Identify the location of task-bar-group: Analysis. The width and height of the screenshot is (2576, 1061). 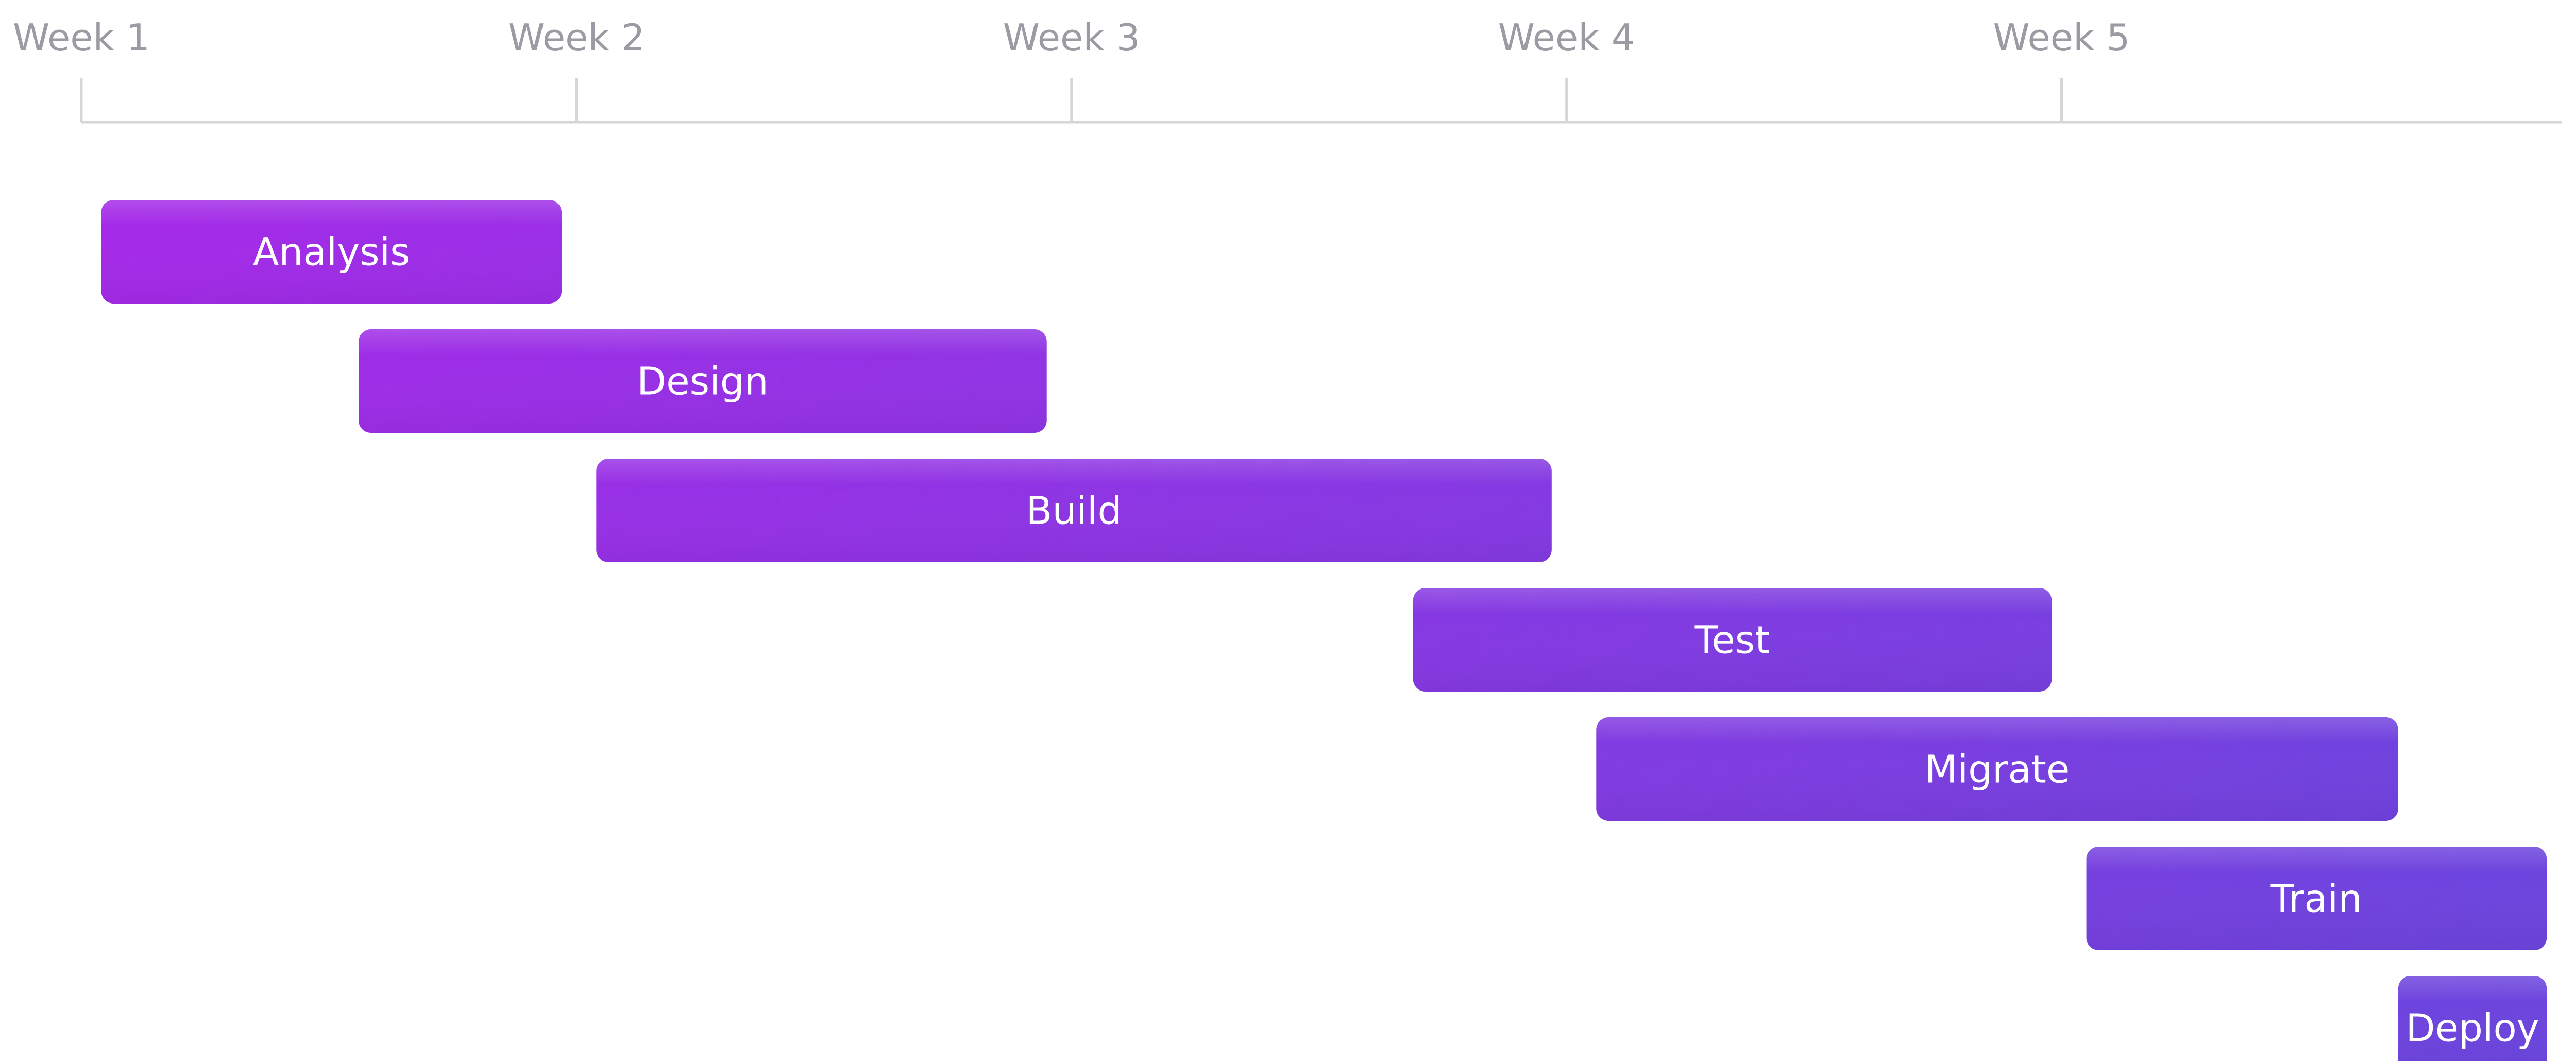
(331, 252).